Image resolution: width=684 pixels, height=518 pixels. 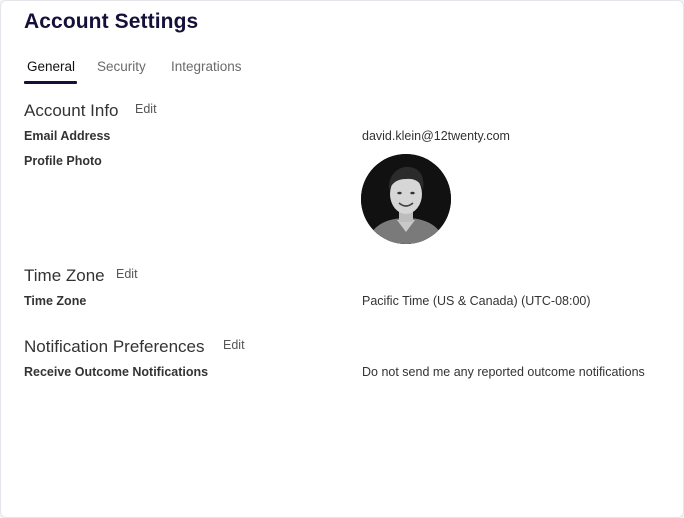 What do you see at coordinates (121, 70) in the screenshot?
I see `tab-security: Security` at bounding box center [121, 70].